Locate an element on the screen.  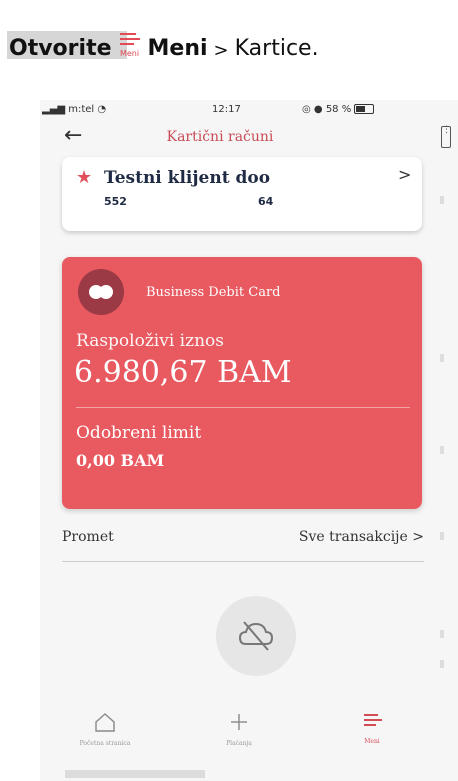
status-time: 12:17 is located at coordinates (226, 109).